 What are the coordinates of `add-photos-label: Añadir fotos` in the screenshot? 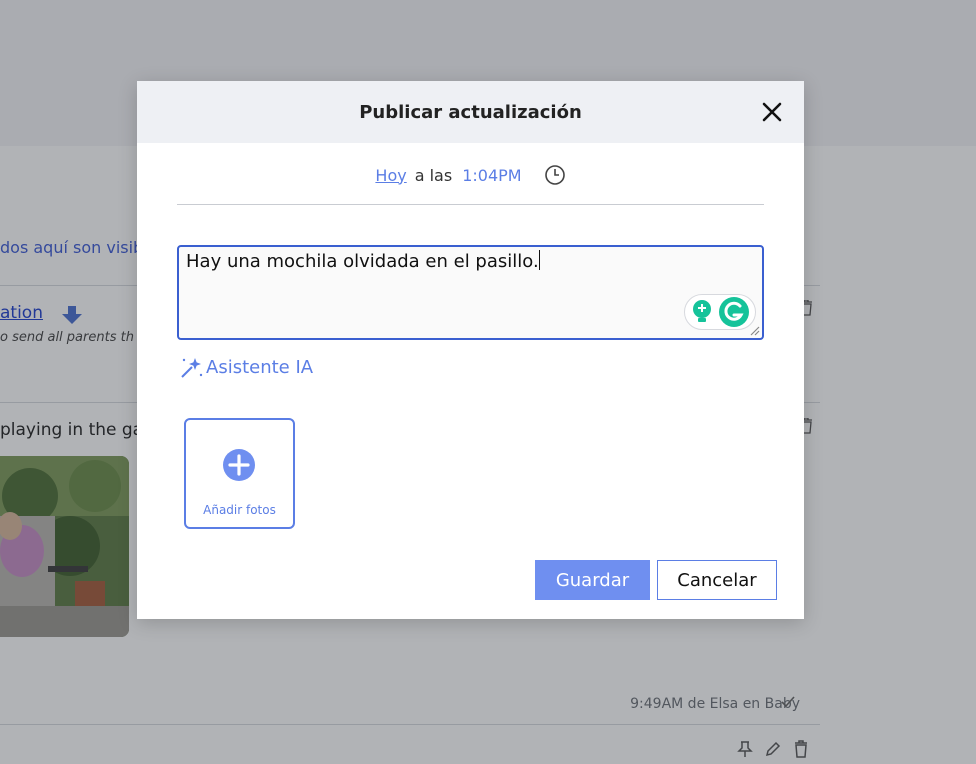 It's located at (239, 510).